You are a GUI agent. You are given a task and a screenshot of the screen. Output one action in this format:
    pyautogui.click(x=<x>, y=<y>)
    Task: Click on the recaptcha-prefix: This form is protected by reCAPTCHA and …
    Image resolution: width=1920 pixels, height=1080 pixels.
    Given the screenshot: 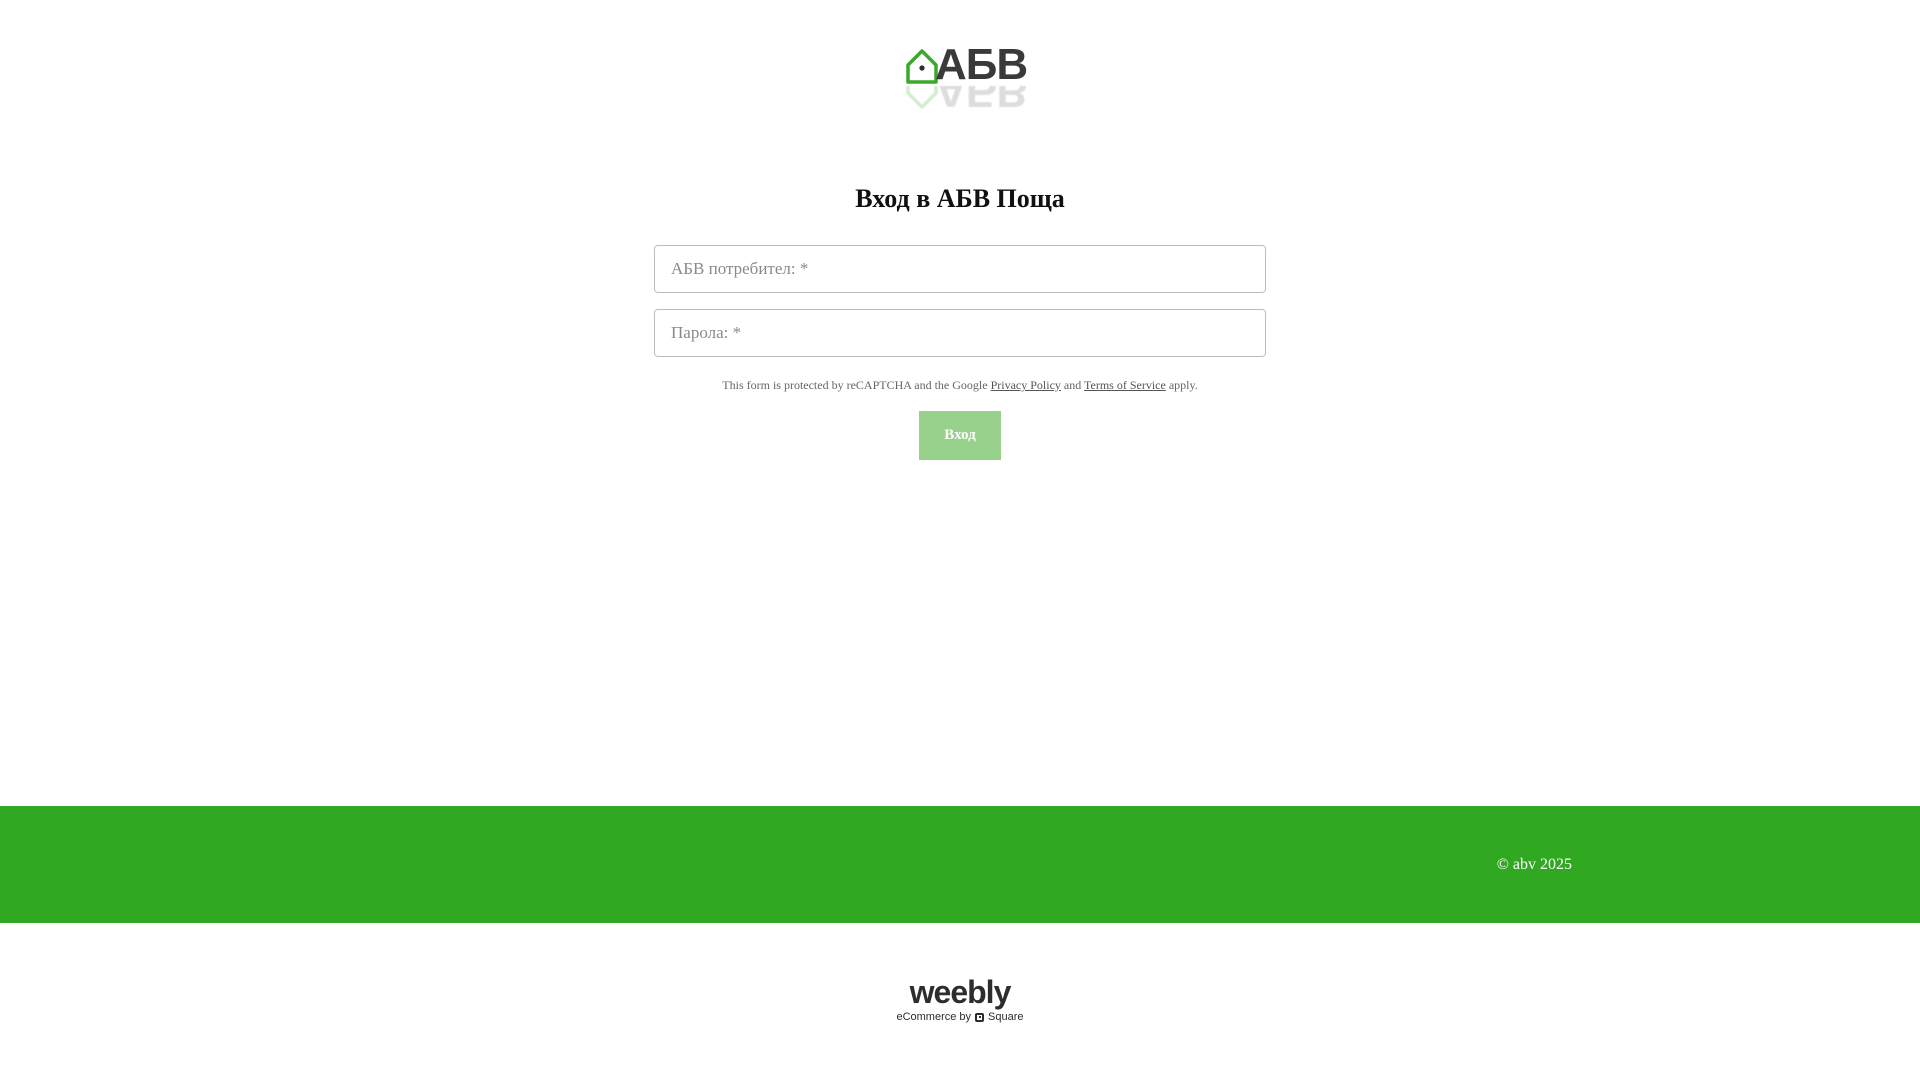 What is the action you would take?
    pyautogui.click(x=855, y=385)
    